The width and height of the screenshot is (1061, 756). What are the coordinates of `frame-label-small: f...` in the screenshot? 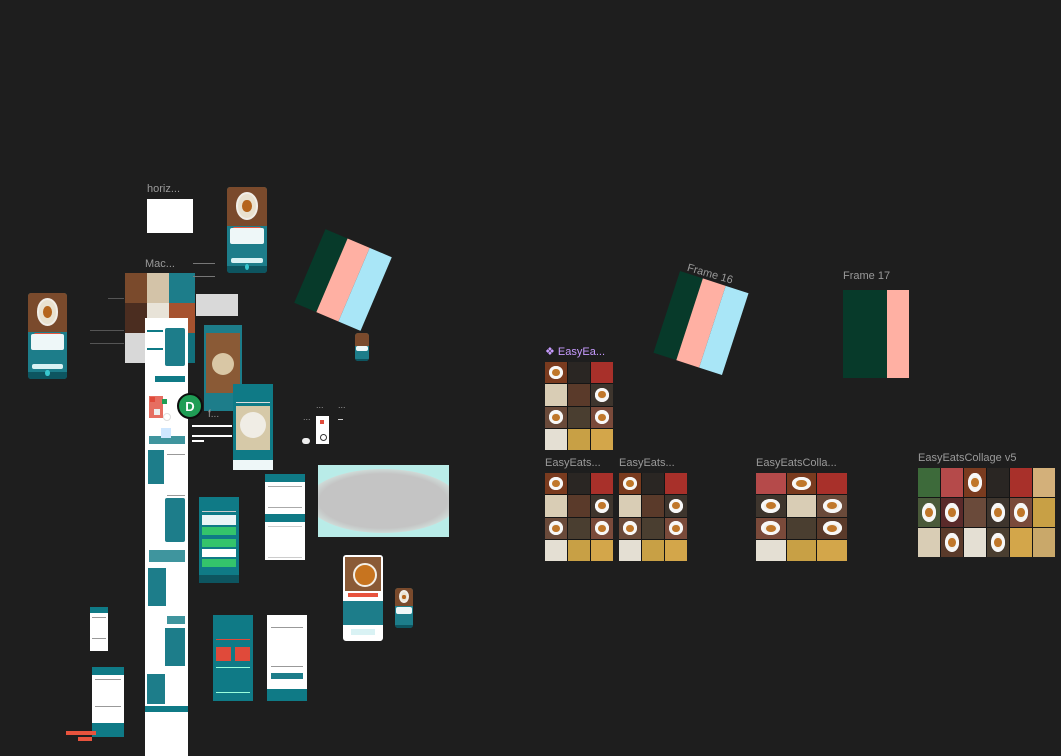 It's located at (213, 414).